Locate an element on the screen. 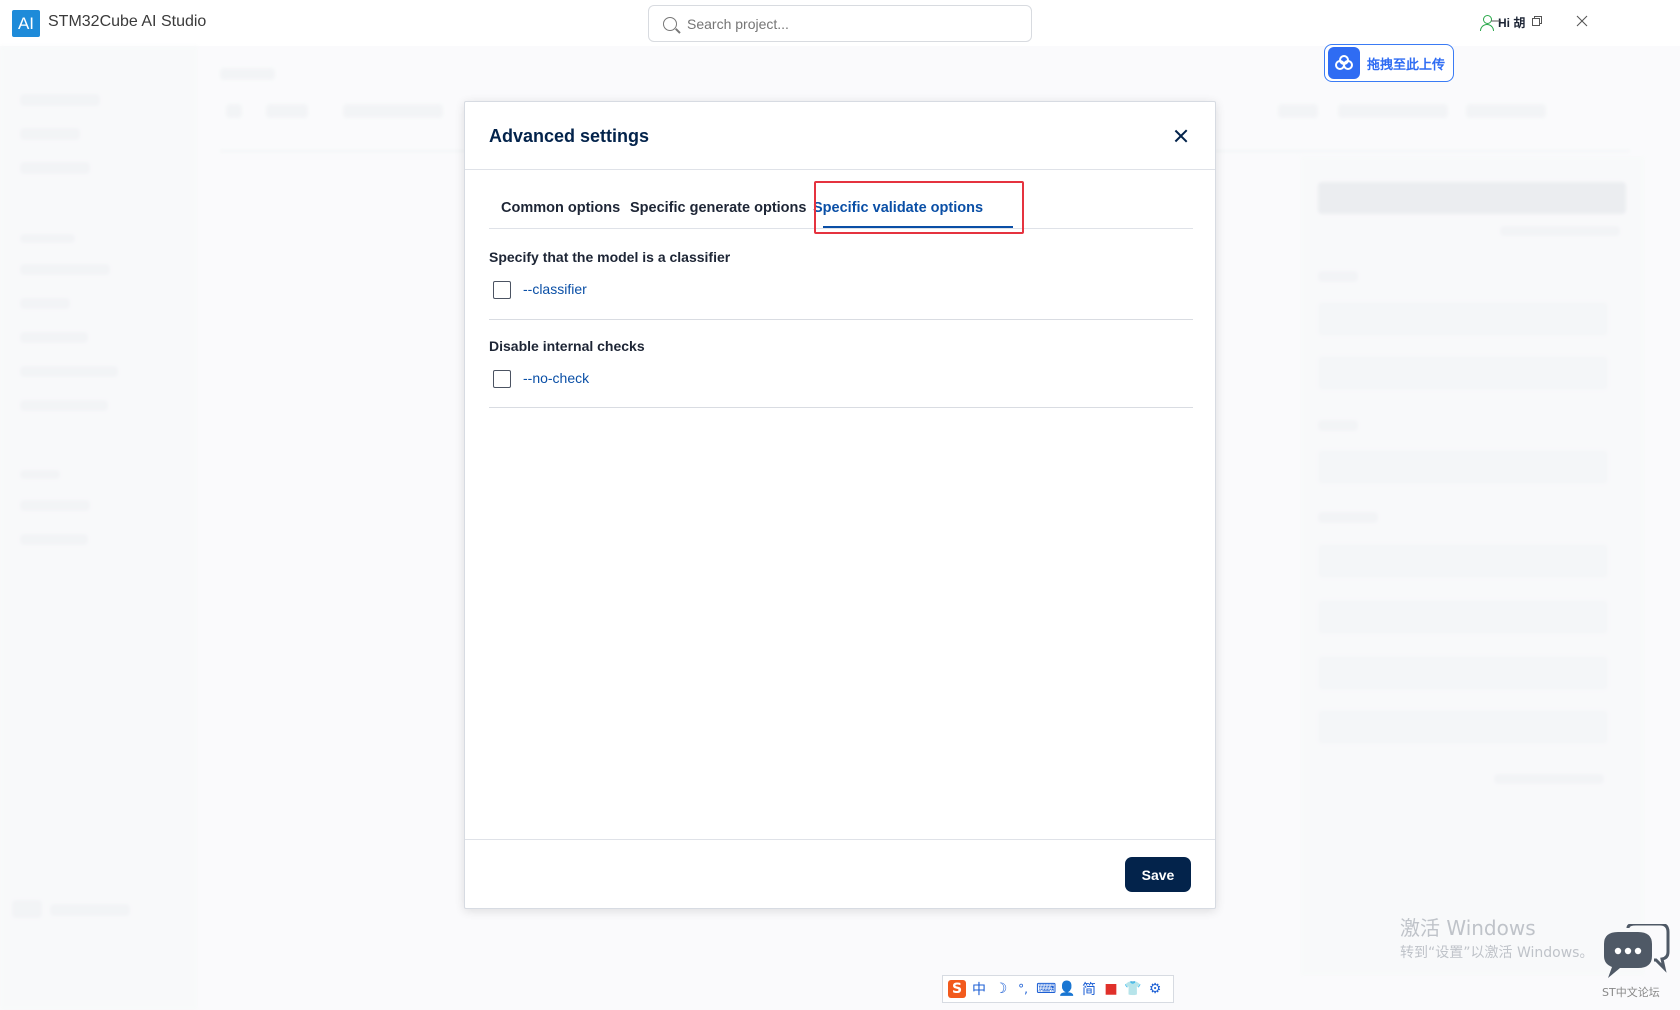 This screenshot has width=1680, height=1010. windows-watermark-subtitle: 转到“设置”以激活 Windows。 is located at coordinates (1497, 953).